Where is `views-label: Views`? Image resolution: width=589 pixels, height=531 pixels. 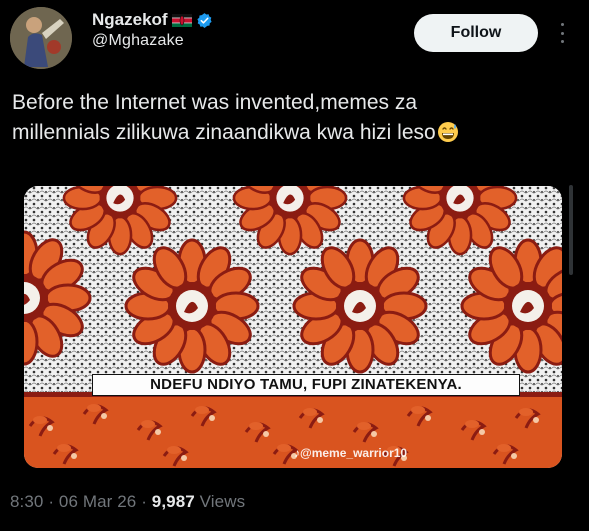 views-label: Views is located at coordinates (222, 501).